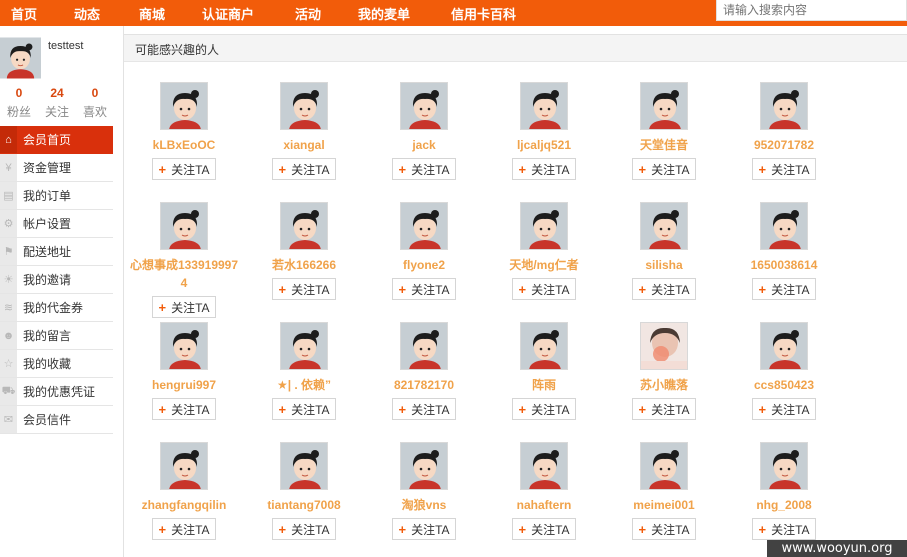 This screenshot has height=557, width=907. What do you see at coordinates (56, 364) in the screenshot?
I see `sidebar-item-favorites: ☆ 我的收藏` at bounding box center [56, 364].